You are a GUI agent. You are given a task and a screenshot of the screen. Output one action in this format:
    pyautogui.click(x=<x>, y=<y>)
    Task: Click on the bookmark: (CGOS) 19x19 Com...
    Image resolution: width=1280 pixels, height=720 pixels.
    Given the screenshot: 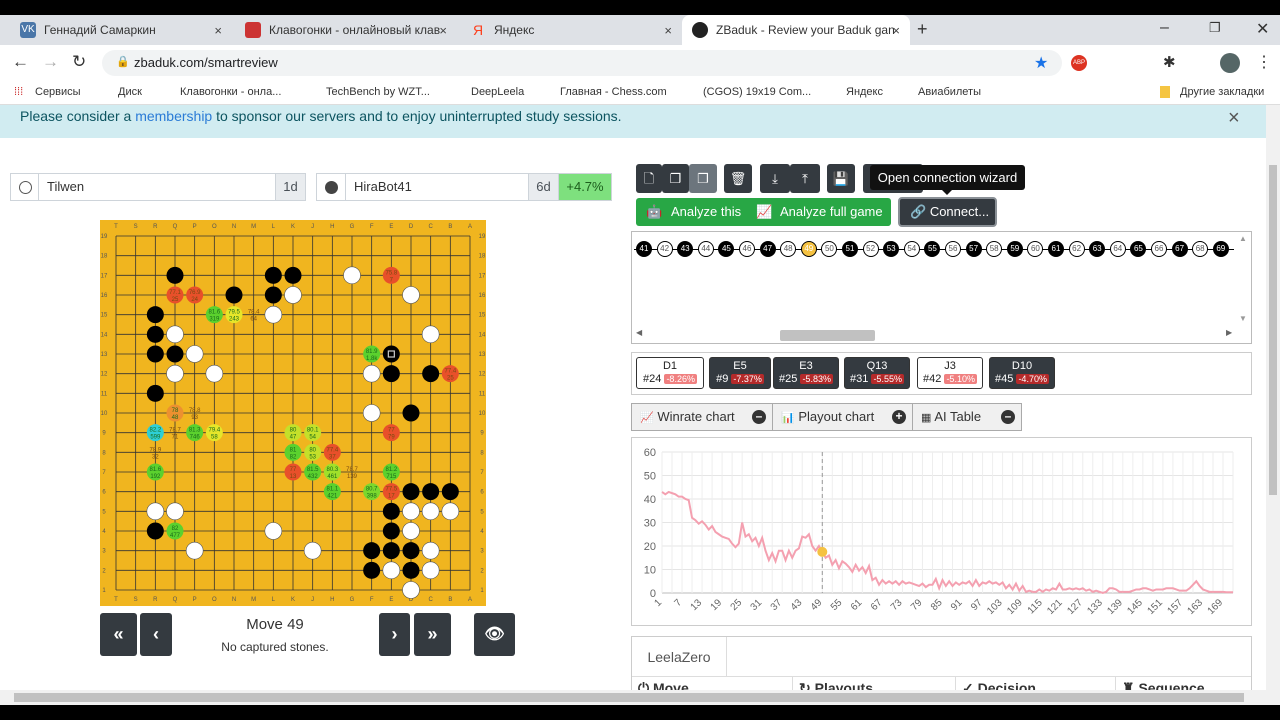 What is the action you would take?
    pyautogui.click(x=757, y=92)
    